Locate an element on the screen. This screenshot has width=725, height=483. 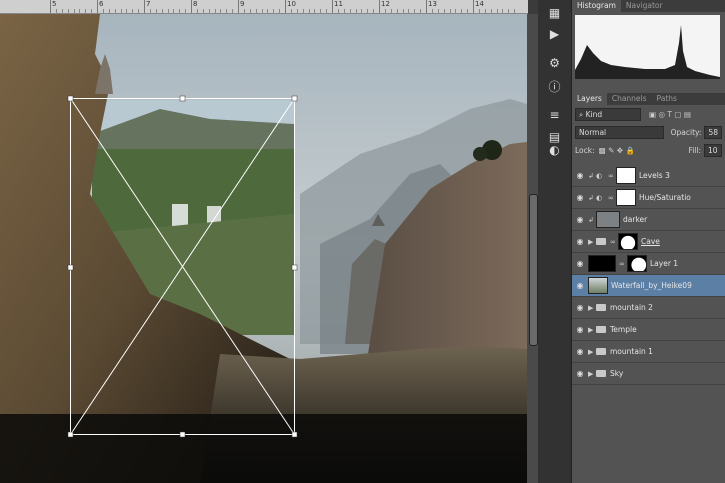
filter-icons: ▣ ◎ T ▢ ▤ is located at coordinates (670, 114).